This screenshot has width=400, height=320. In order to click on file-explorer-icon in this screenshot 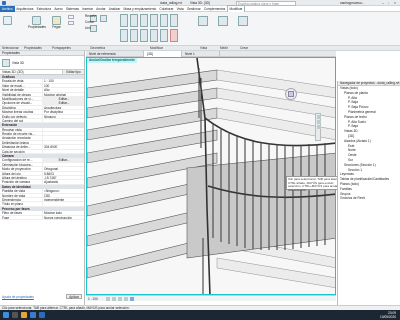, I will do `click(24, 315)`.